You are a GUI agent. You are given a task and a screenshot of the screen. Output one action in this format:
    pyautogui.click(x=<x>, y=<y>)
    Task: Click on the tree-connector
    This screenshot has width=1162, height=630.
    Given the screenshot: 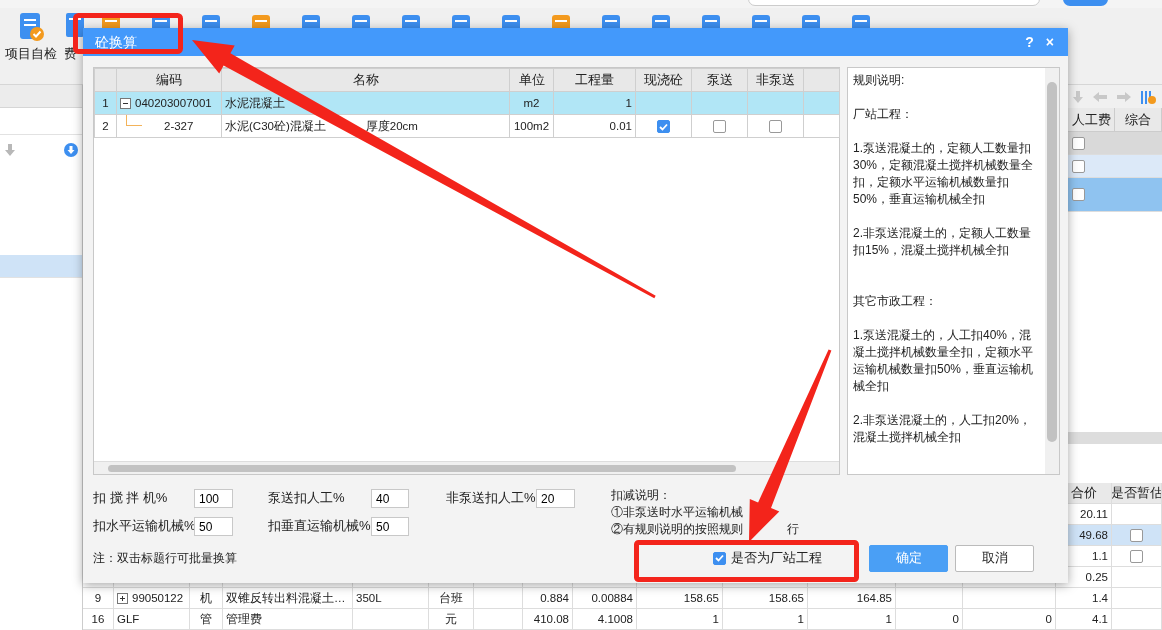 What is the action you would take?
    pyautogui.click(x=134, y=120)
    